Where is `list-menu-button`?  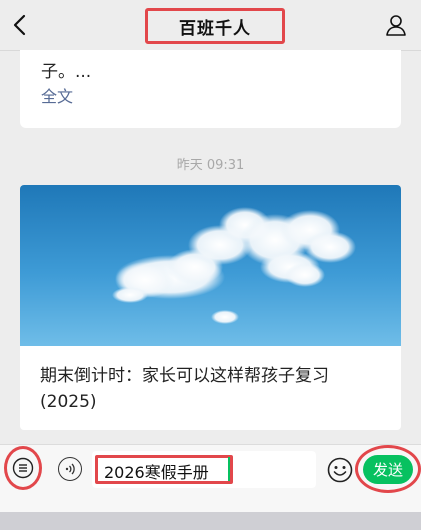
list-menu-button is located at coordinates (23, 468).